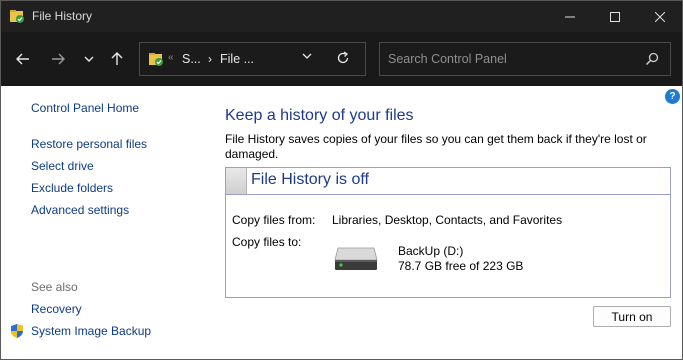  I want to click on restore-personal-files-link: Restore personal files, so click(89, 144).